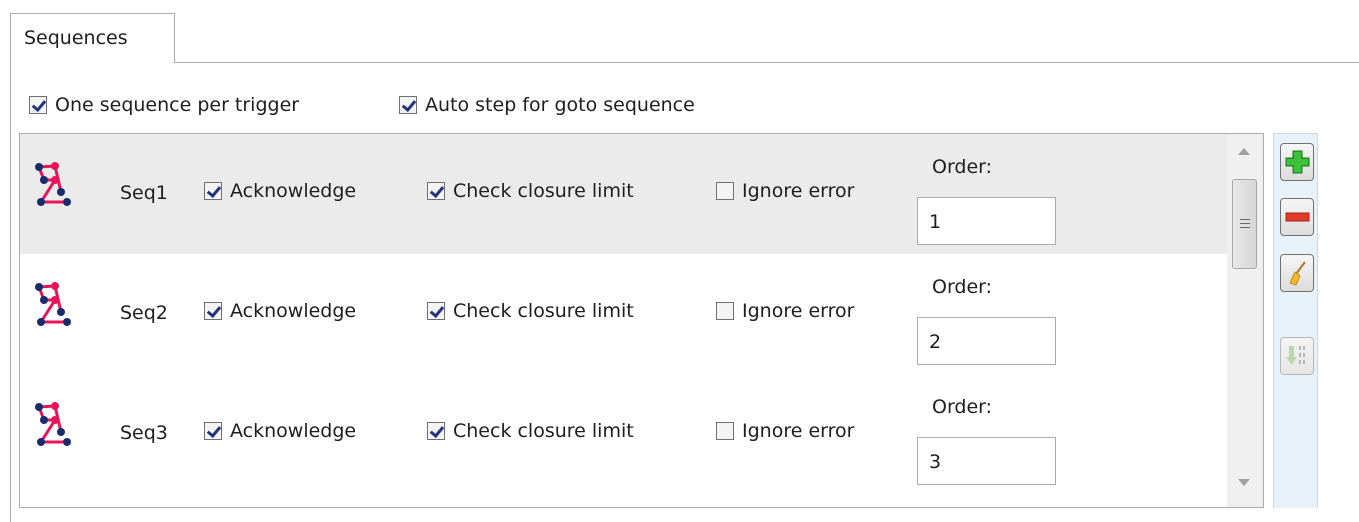 This screenshot has width=1359, height=522. I want to click on add-button, so click(1297, 162).